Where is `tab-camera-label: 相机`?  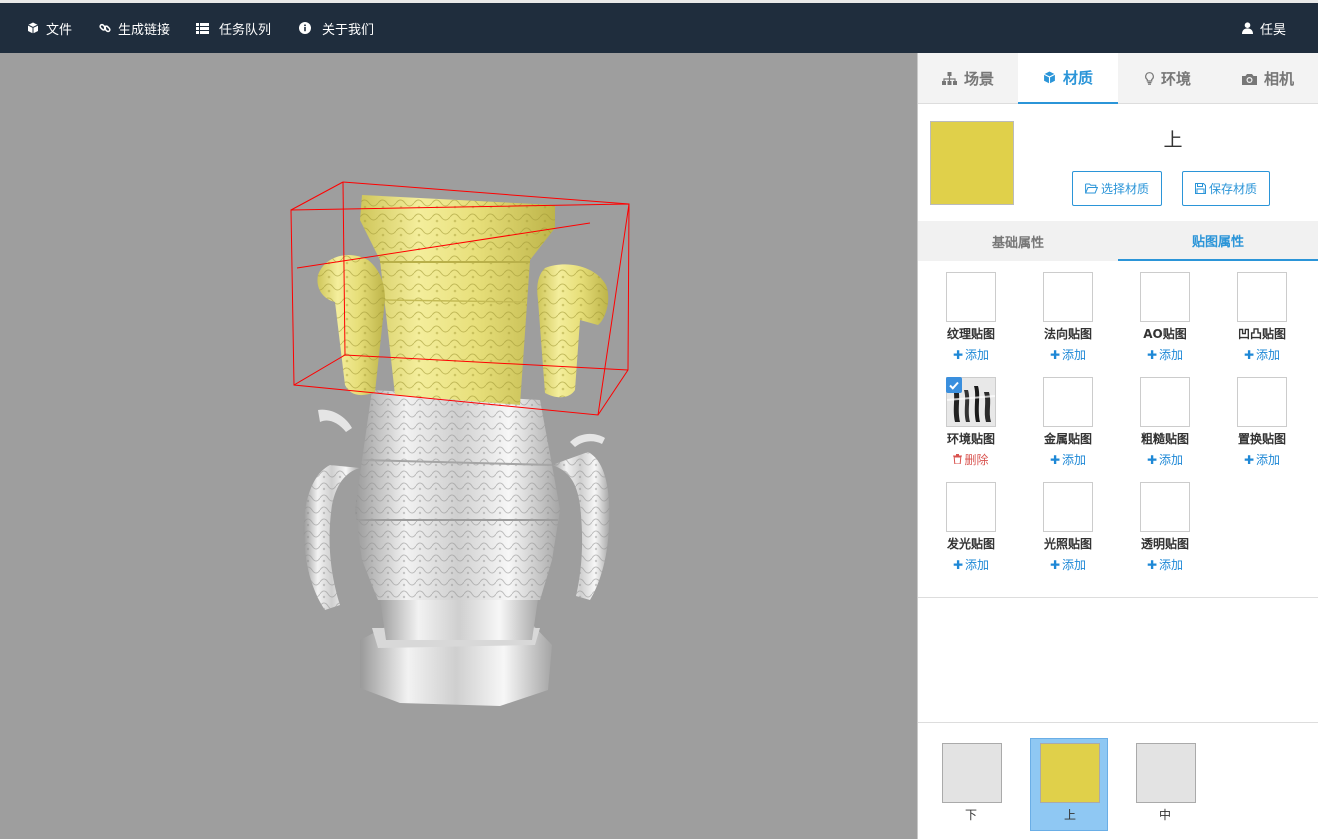
tab-camera-label: 相机 is located at coordinates (1278, 79).